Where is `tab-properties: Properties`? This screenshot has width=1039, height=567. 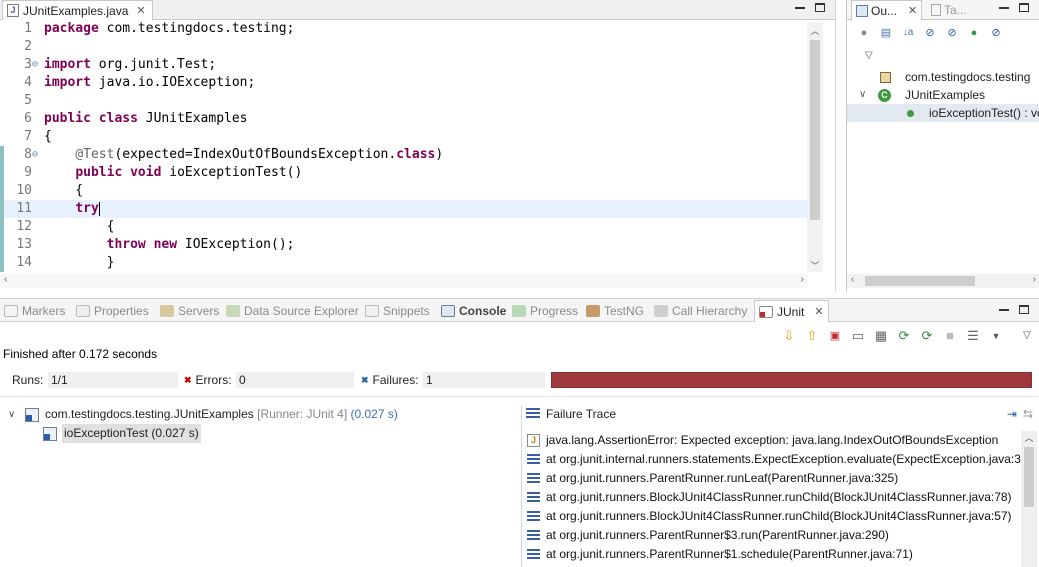 tab-properties: Properties is located at coordinates (112, 311).